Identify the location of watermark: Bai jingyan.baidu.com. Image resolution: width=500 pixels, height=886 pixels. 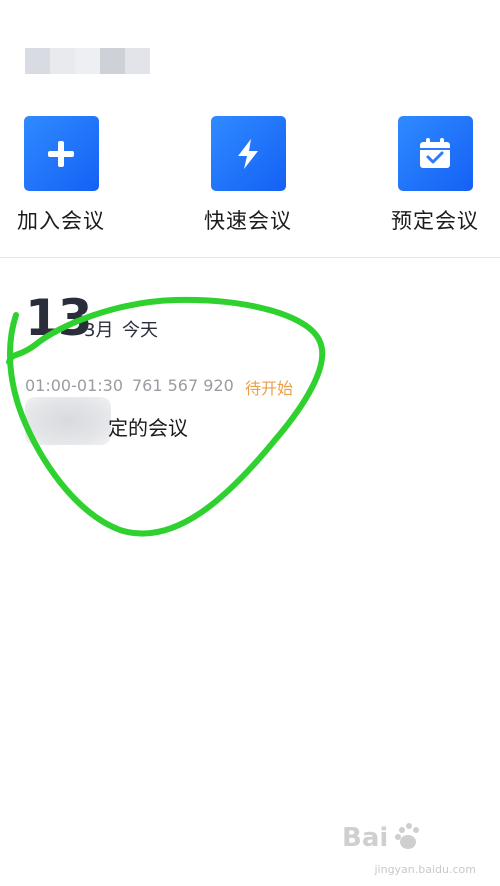
(412, 846).